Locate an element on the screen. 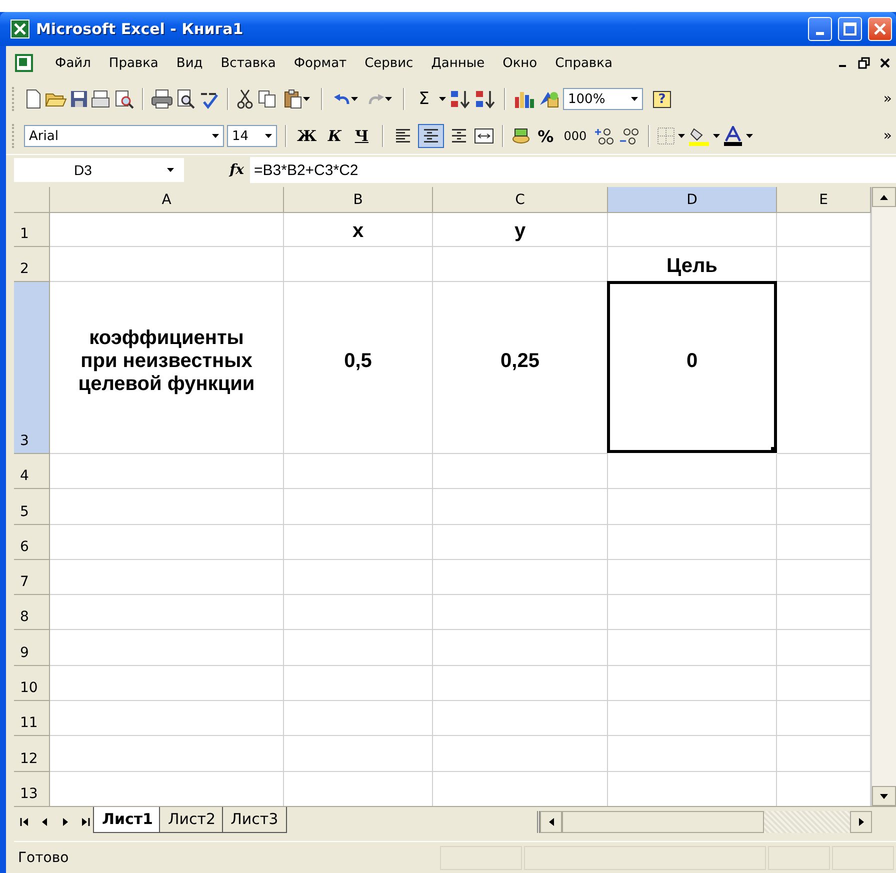 This screenshot has width=896, height=873. sheet-tab: Лист2 is located at coordinates (192, 820).